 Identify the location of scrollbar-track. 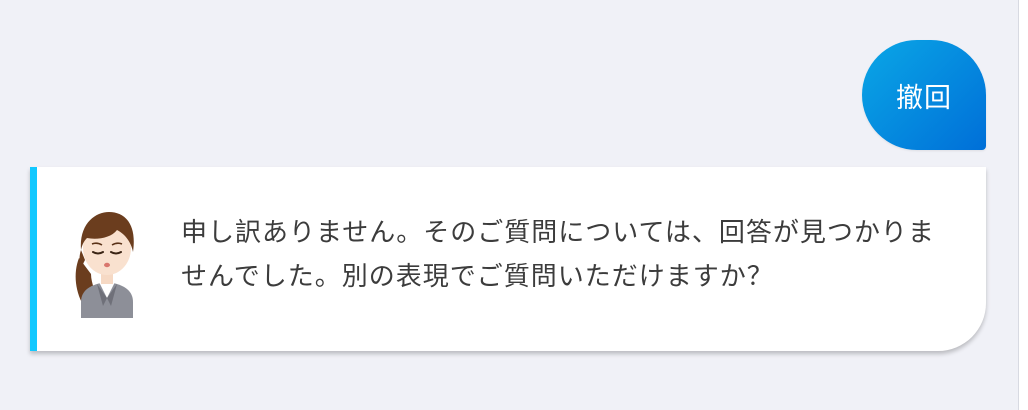
(1023, 205).